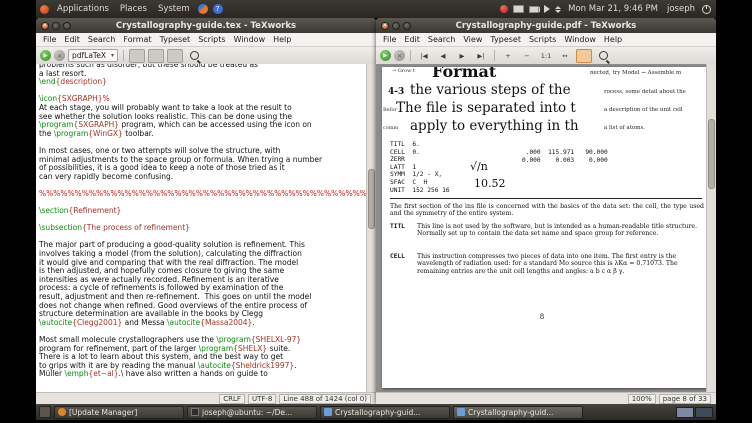 This screenshot has height=423, width=752. Describe the element at coordinates (461, 412) in the screenshot. I see `texworks-icon` at that location.